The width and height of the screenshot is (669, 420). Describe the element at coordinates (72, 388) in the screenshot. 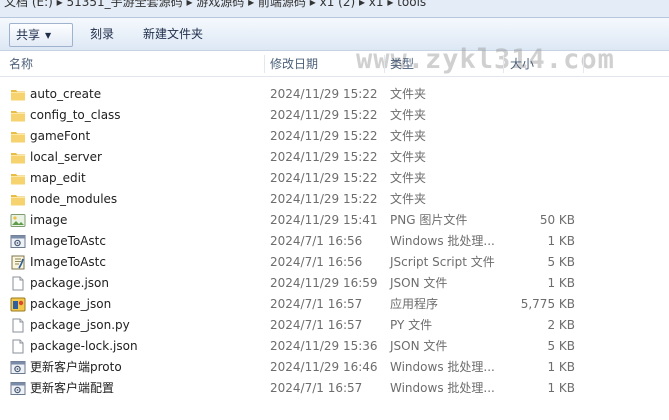

I see `file-name: 更新客户端配置` at that location.